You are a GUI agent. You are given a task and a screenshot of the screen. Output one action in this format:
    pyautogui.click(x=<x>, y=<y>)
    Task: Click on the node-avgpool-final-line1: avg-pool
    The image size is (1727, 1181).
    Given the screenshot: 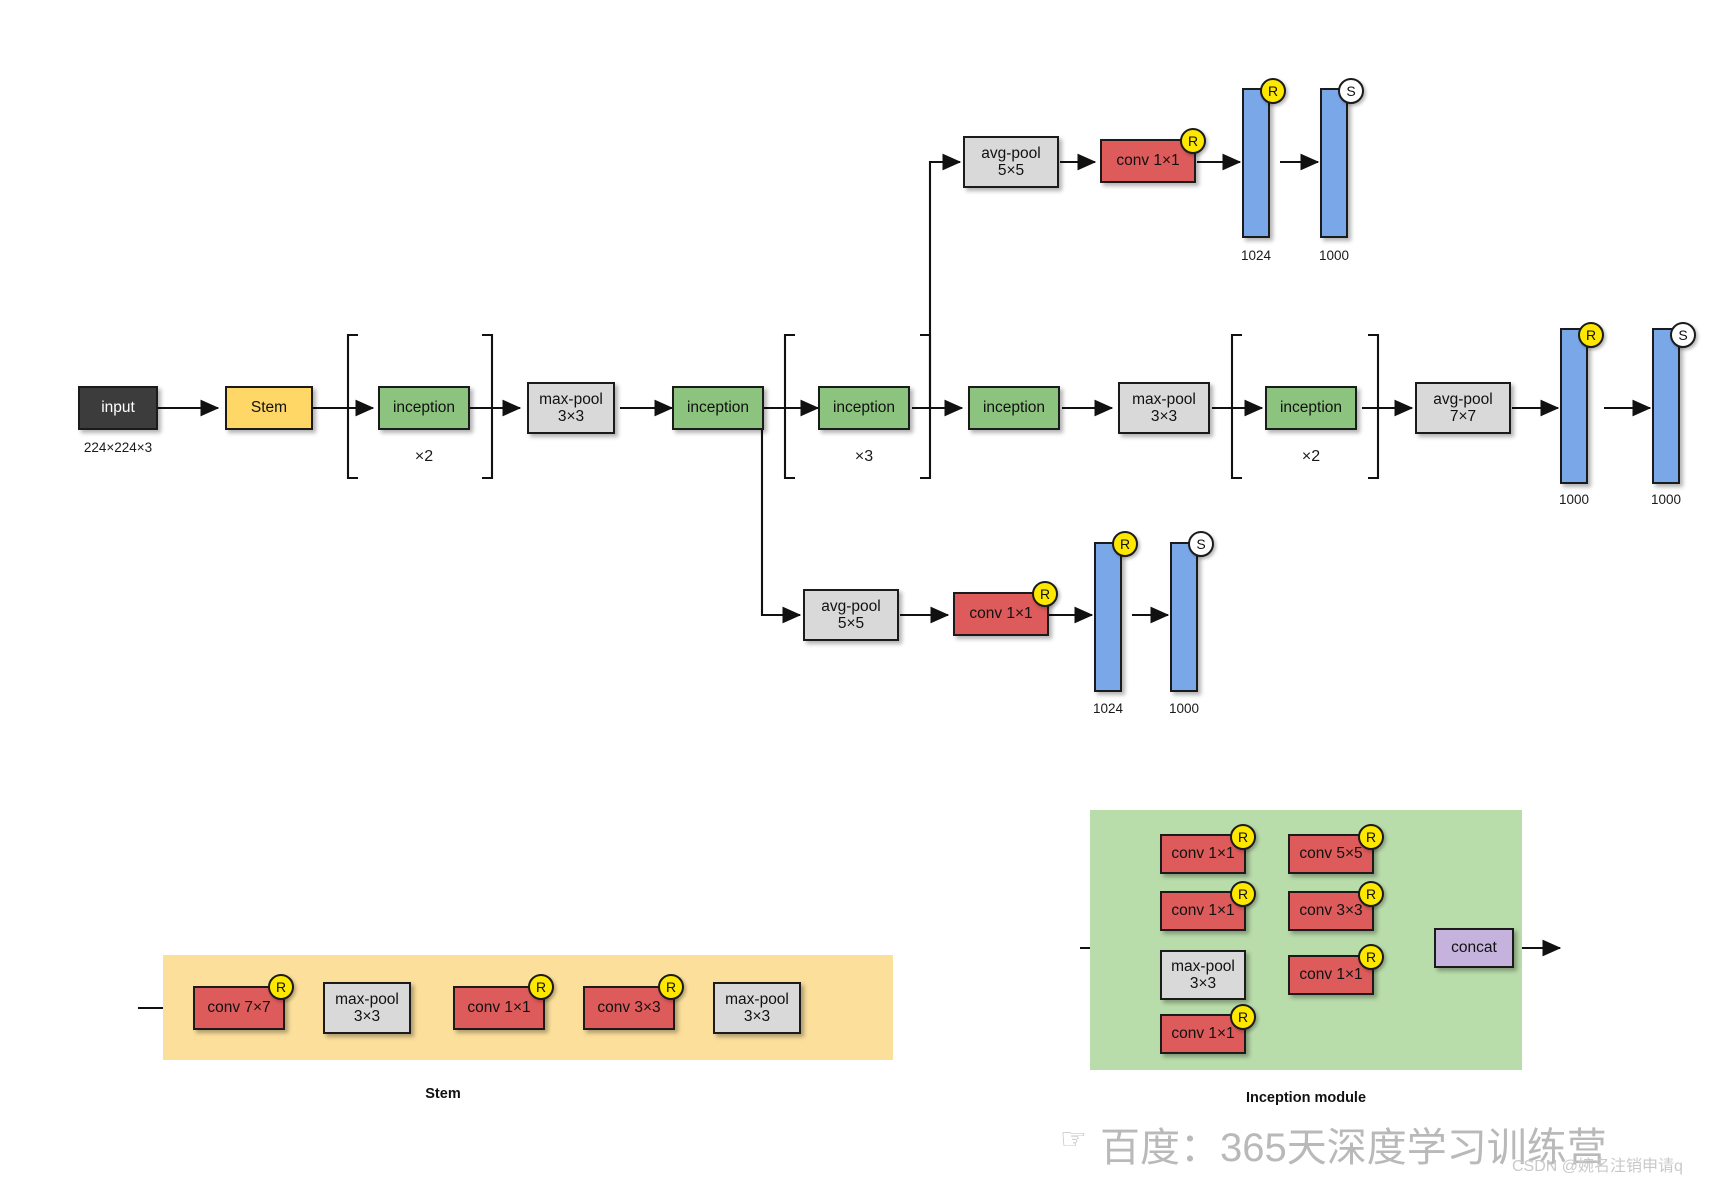 What is the action you would take?
    pyautogui.click(x=1463, y=399)
    